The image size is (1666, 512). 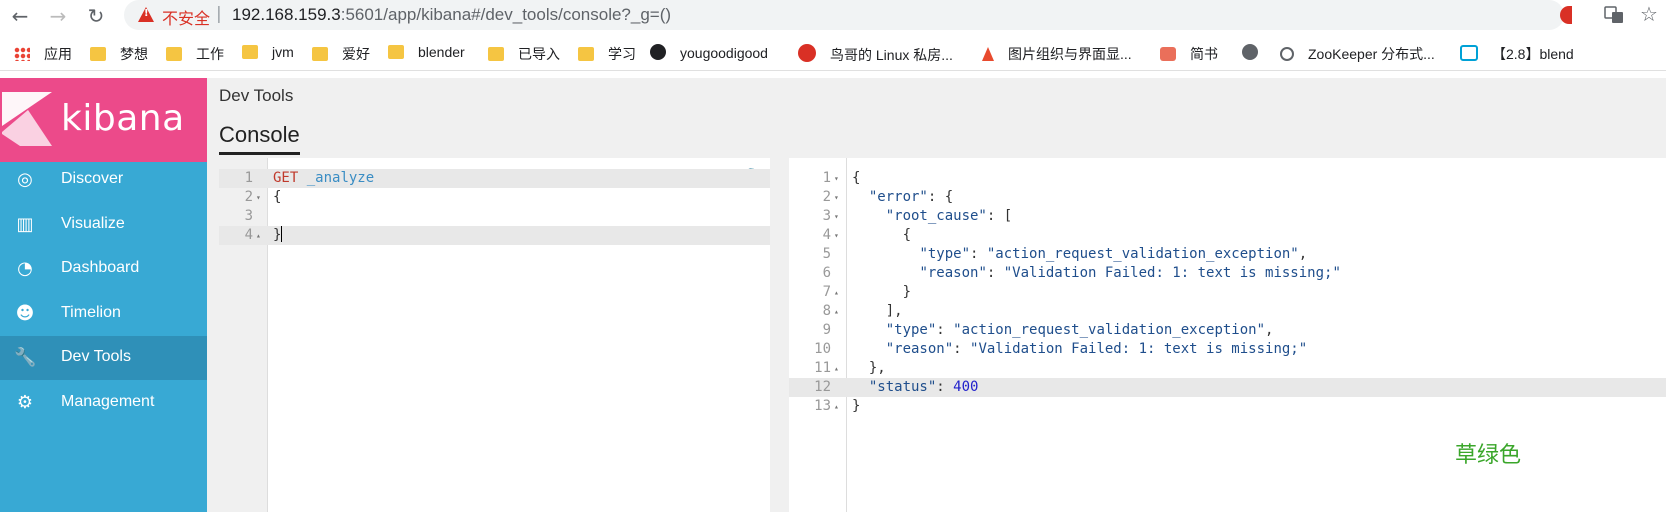 I want to click on warning-icon, so click(x=146, y=14).